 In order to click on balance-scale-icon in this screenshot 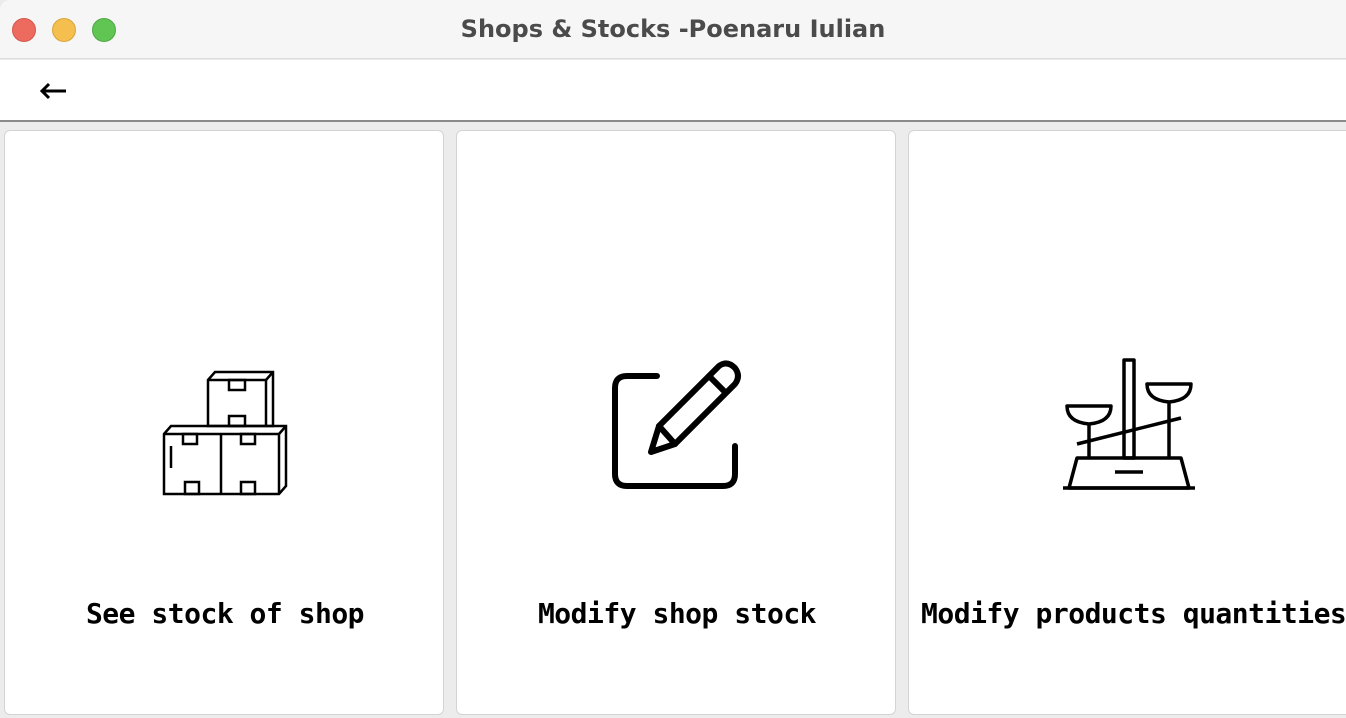, I will do `click(1129, 424)`.